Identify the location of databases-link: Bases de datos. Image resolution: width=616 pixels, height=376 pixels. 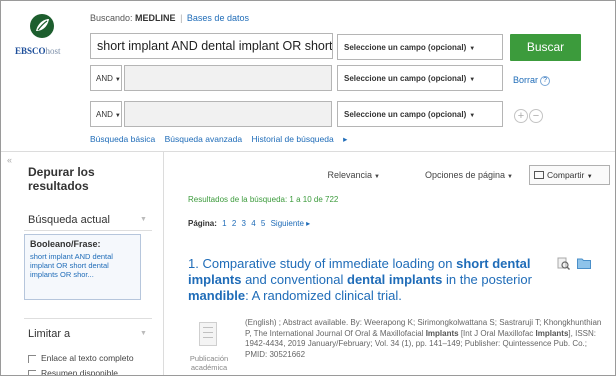
(218, 18).